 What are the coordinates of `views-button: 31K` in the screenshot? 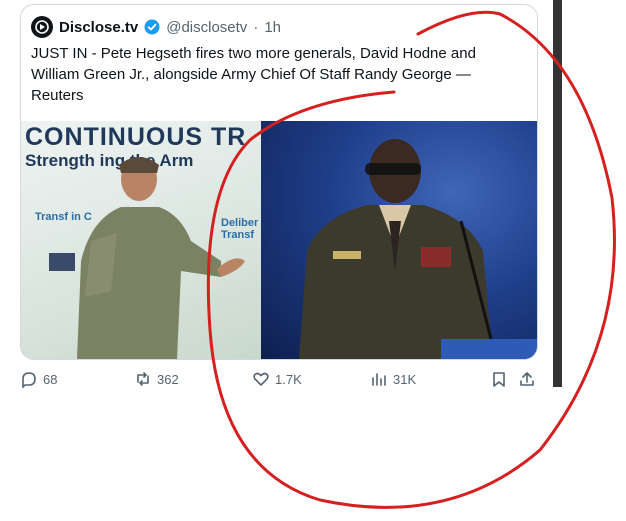 It's located at (393, 379).